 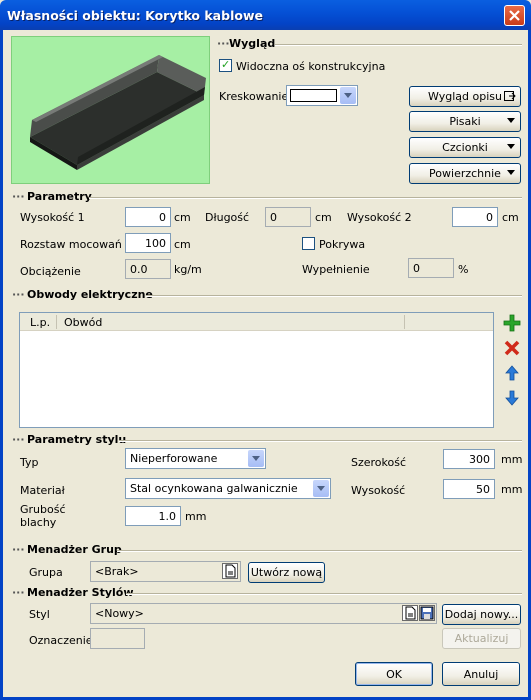 What do you see at coordinates (265, 15) in the screenshot?
I see `title-bar: Własności obiektu: Korytko kablowe` at bounding box center [265, 15].